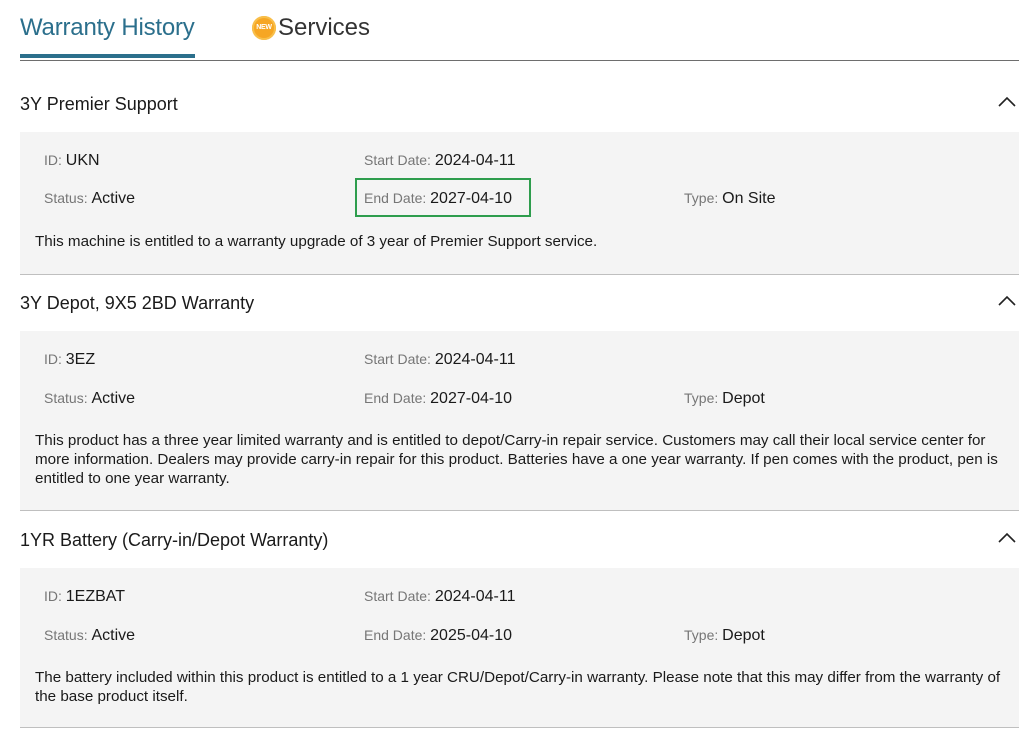  I want to click on warranty-id: ID: UKN, so click(72, 160).